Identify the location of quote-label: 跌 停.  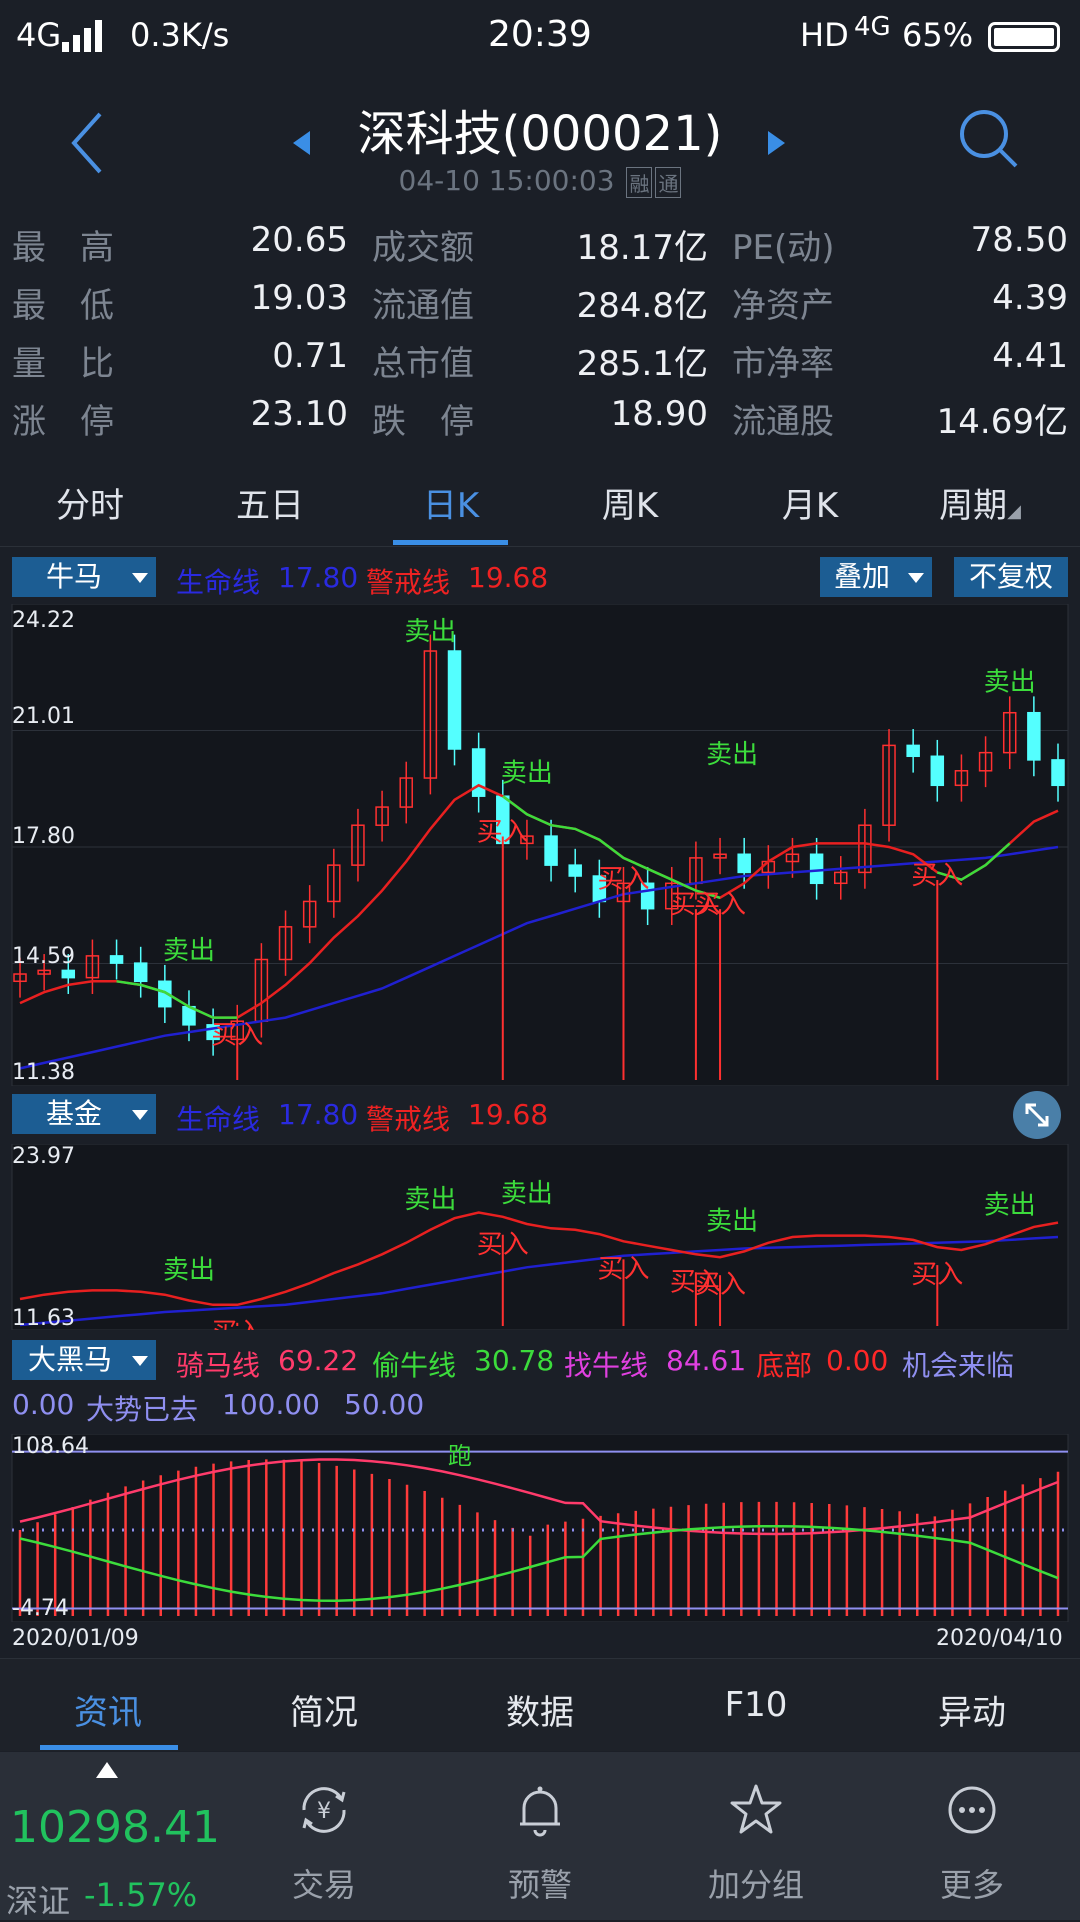
(423, 422).